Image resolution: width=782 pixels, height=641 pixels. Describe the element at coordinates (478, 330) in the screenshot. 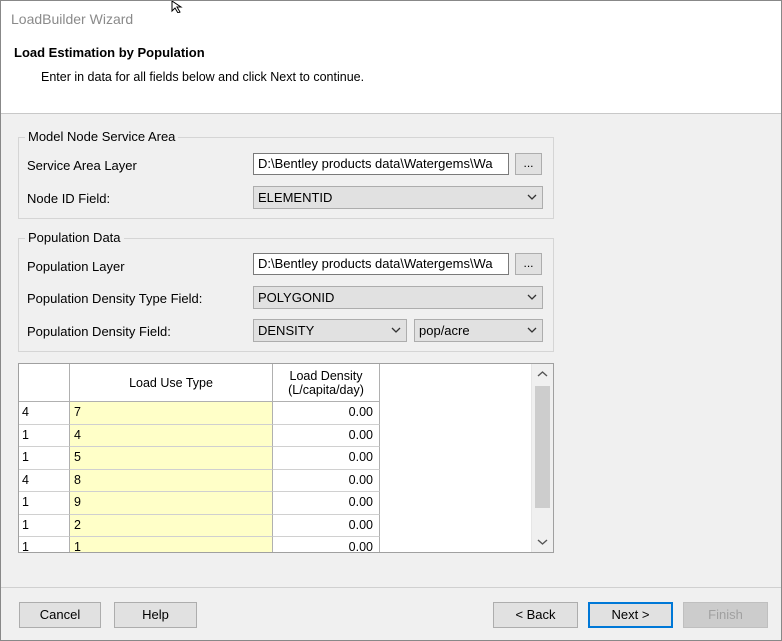

I see `population-density-unit-select: pop/acre` at that location.